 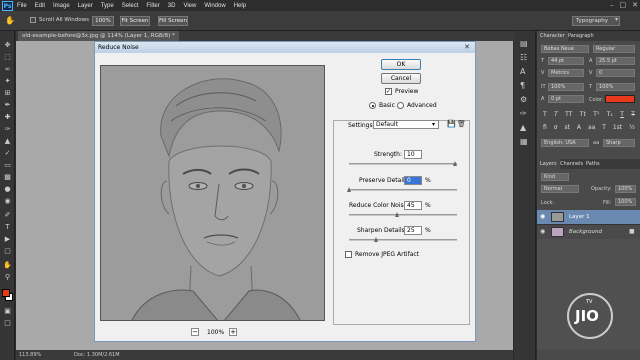 I want to click on antialias-select: Sharp, so click(x=619, y=143).